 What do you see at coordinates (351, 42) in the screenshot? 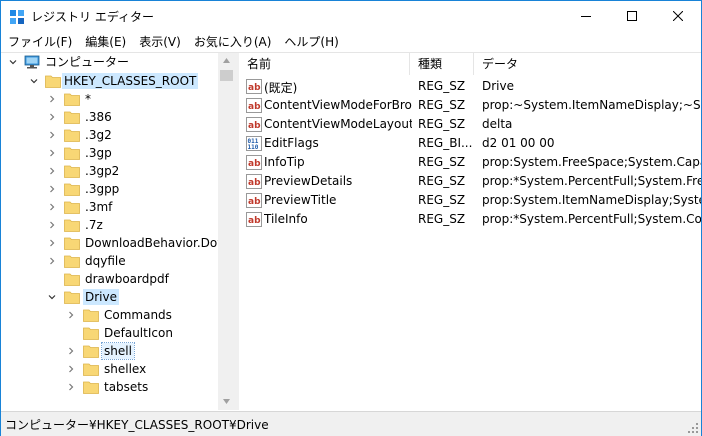
I see `menu-bar: ファイル(F) 編集(E) 表示(V) お気に入り(A) ヘルプ(H)` at bounding box center [351, 42].